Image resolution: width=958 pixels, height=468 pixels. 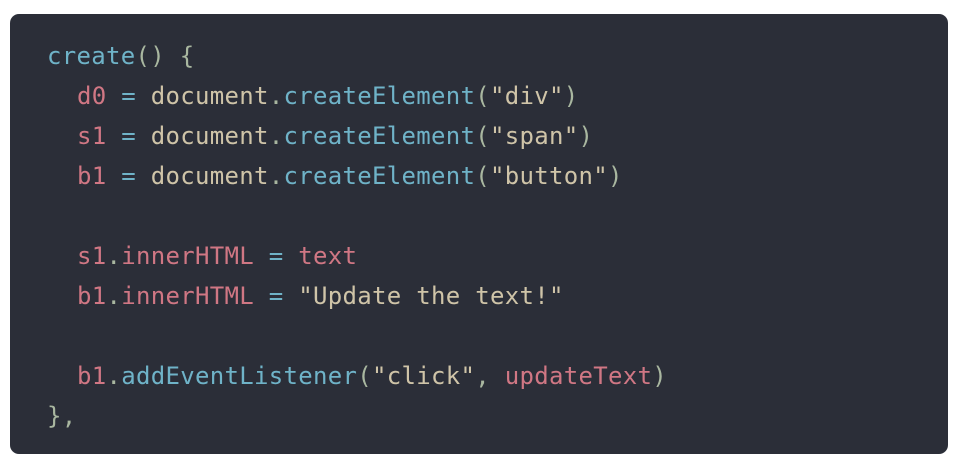 I want to click on code-line: },, so click(x=497, y=416).